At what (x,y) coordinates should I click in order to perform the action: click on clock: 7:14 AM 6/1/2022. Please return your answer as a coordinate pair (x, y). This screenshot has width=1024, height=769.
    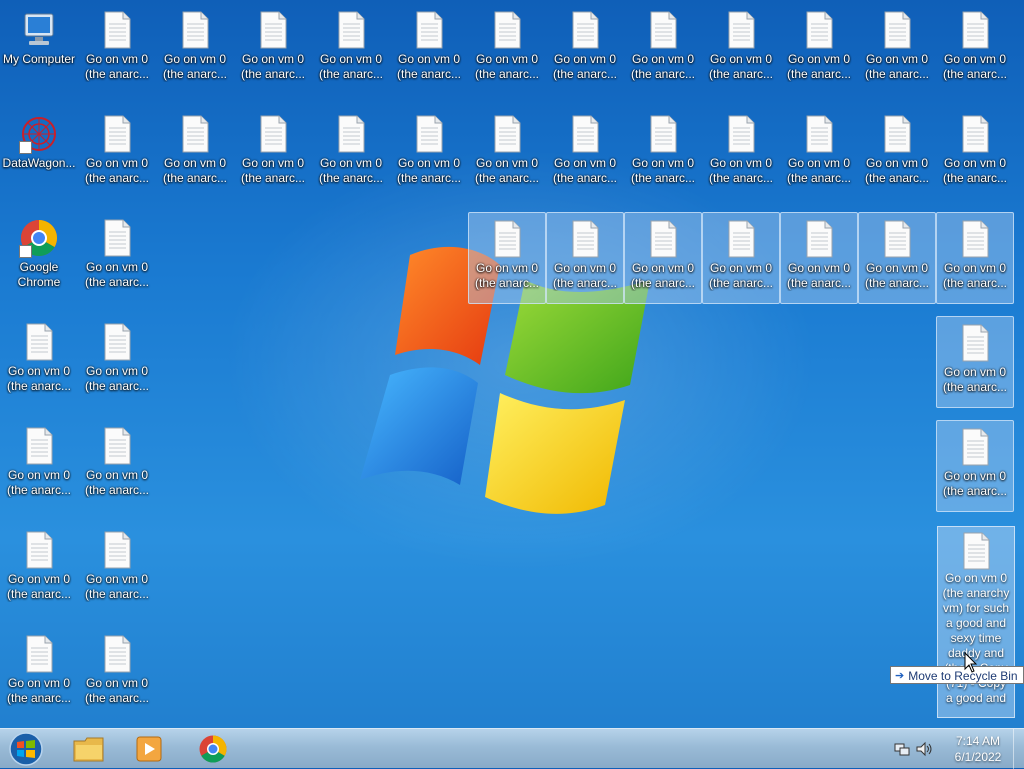
    Looking at the image, I should click on (978, 749).